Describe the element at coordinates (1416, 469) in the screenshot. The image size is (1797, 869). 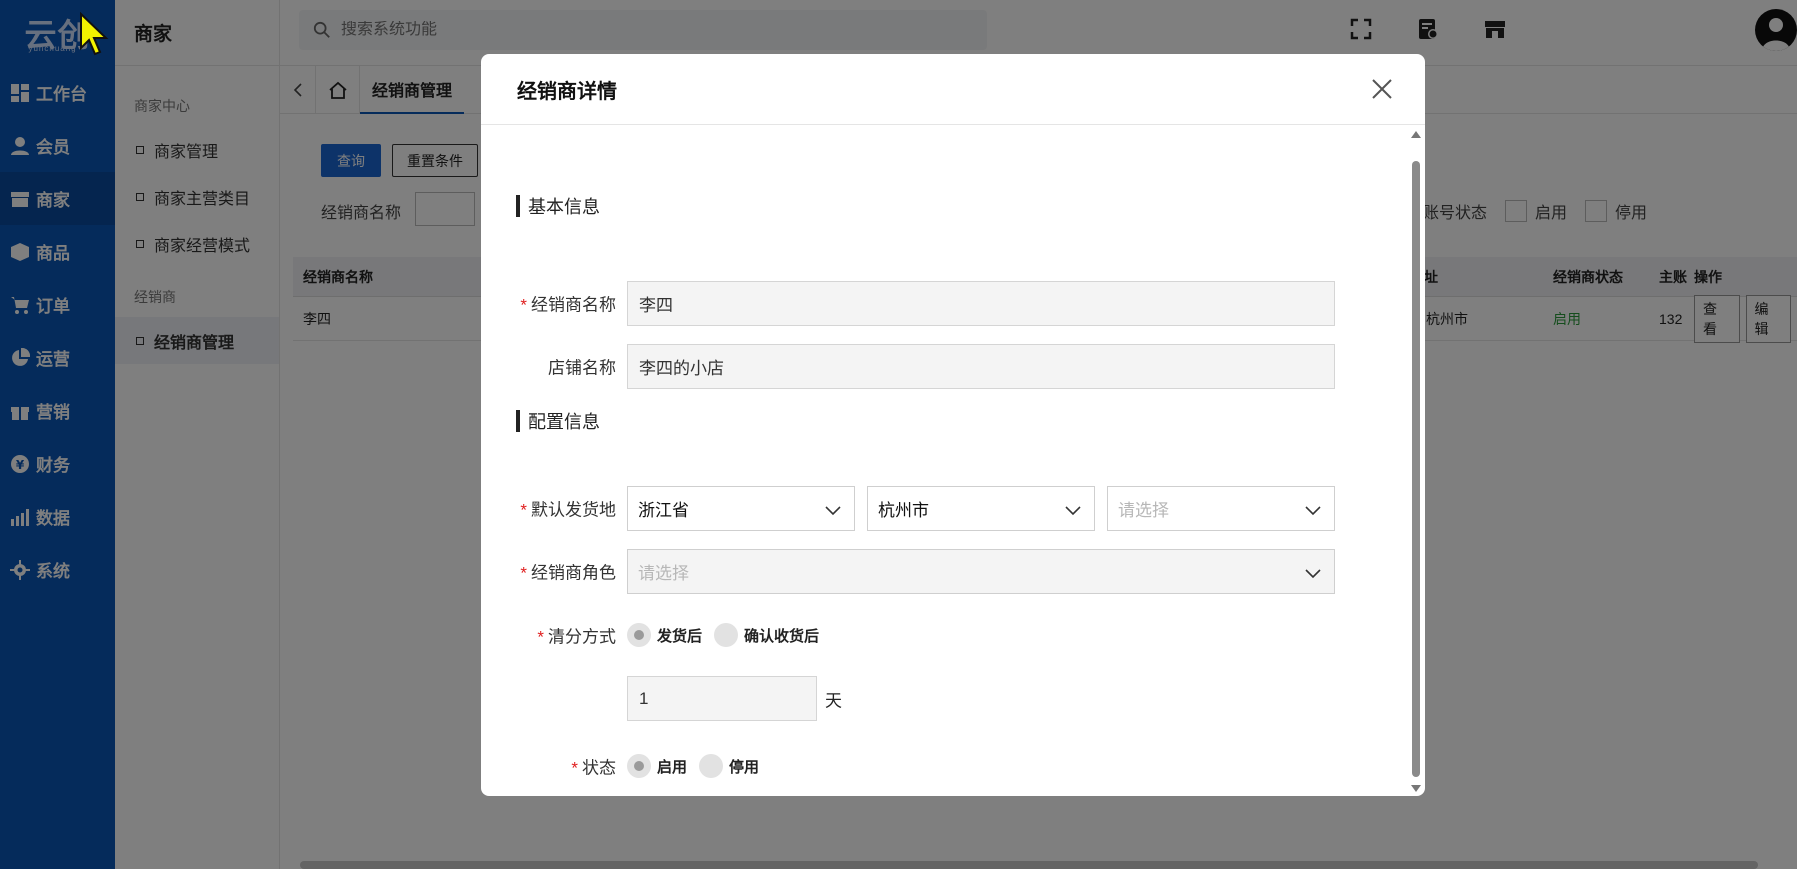
I see `scrollbar-thumb` at that location.